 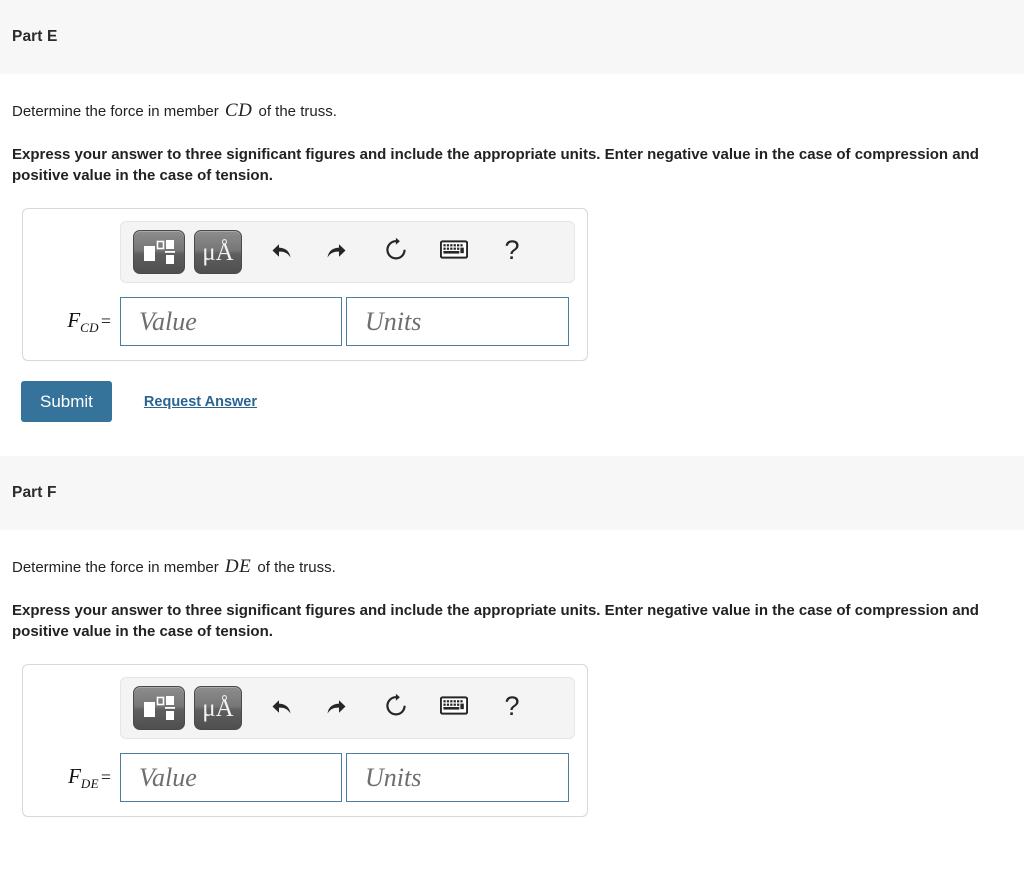 I want to click on answer-box-f: μÅ ? FDE = Value Units, so click(x=305, y=741).